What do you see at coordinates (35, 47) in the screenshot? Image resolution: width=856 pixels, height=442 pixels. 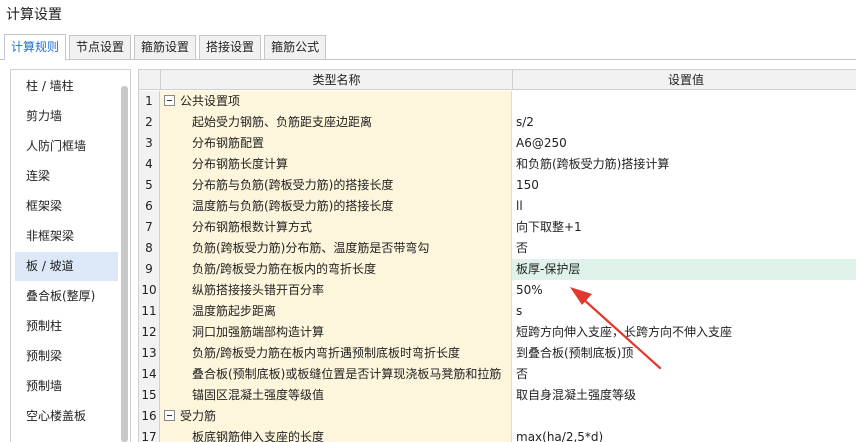 I see `tab-calc-rules: 计算规则` at bounding box center [35, 47].